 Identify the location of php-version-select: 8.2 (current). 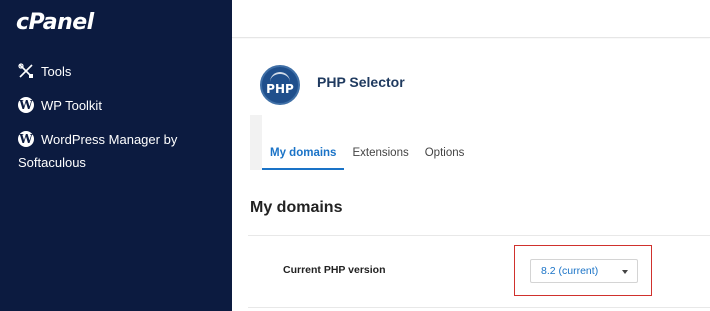
(584, 271).